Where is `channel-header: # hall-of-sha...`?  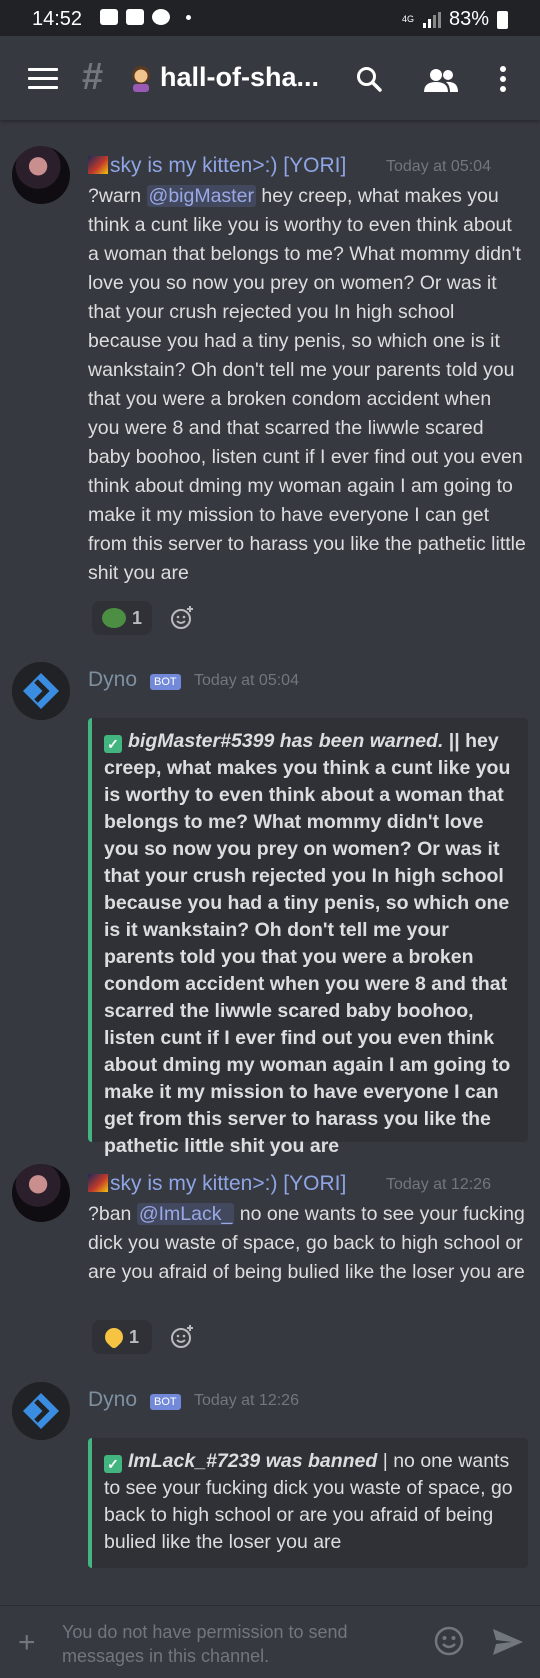 channel-header: # hall-of-sha... is located at coordinates (270, 78).